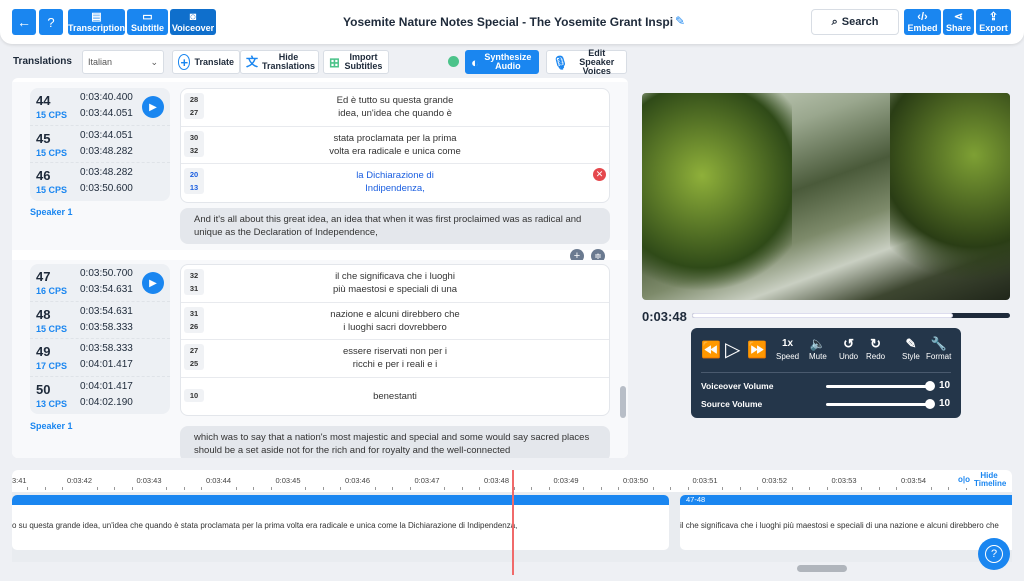 The image size is (1024, 581). I want to click on export-button: ⇪ Export, so click(993, 22).